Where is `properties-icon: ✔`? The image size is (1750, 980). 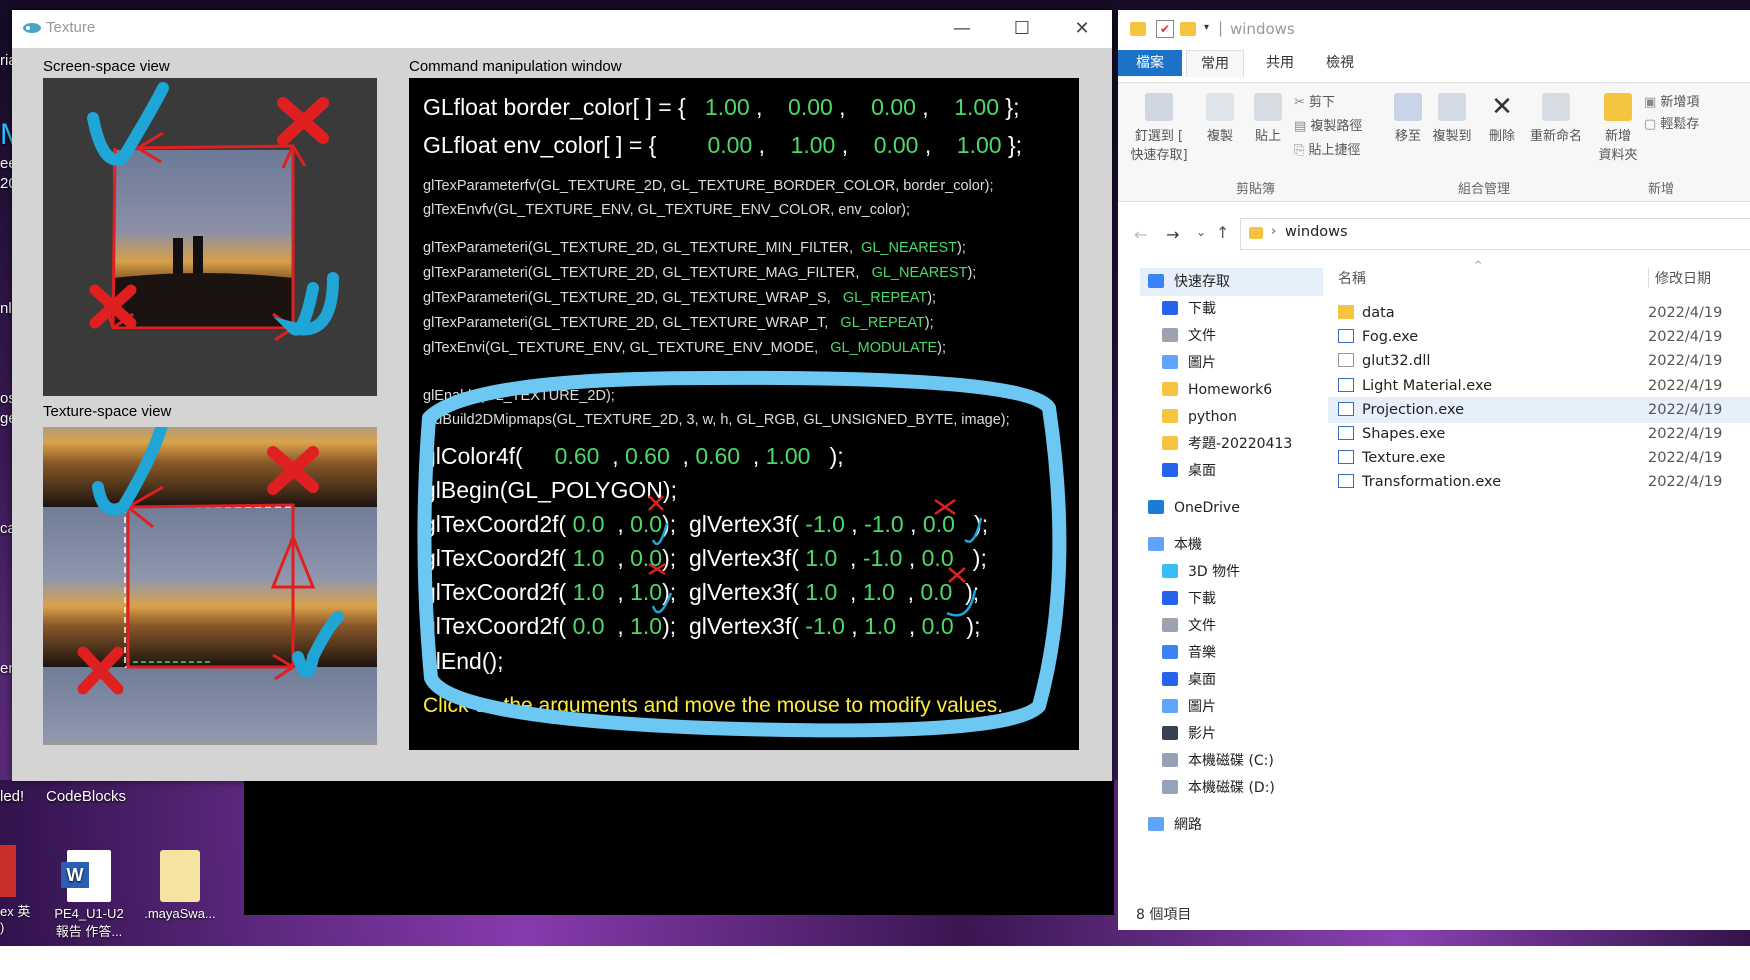
properties-icon: ✔ is located at coordinates (1165, 29).